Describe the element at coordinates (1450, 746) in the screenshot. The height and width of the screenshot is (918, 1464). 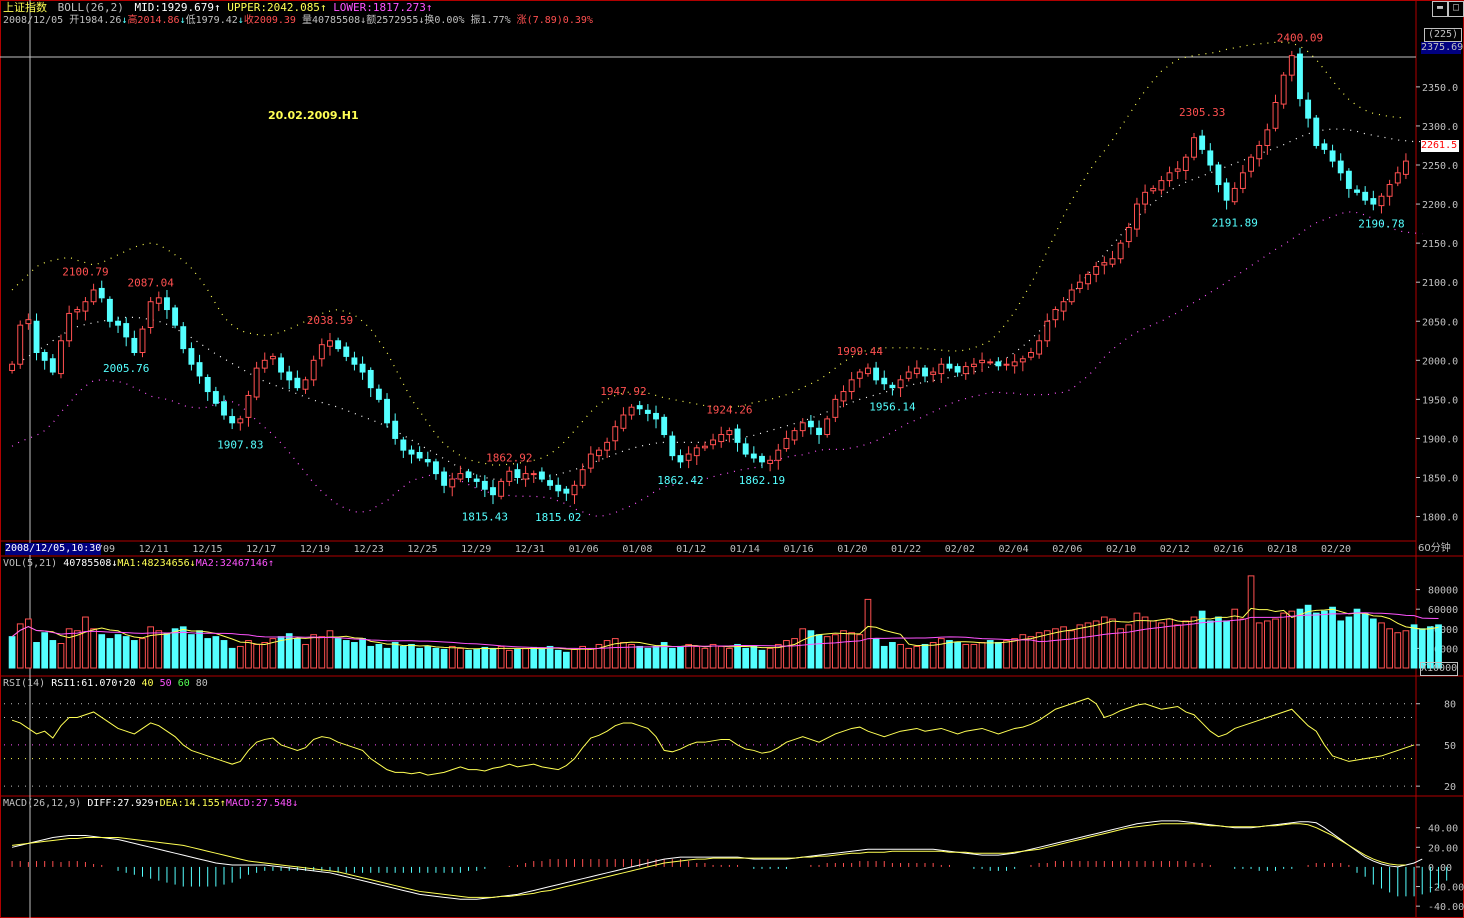
I see `rsi-y-tick-label: 50` at that location.